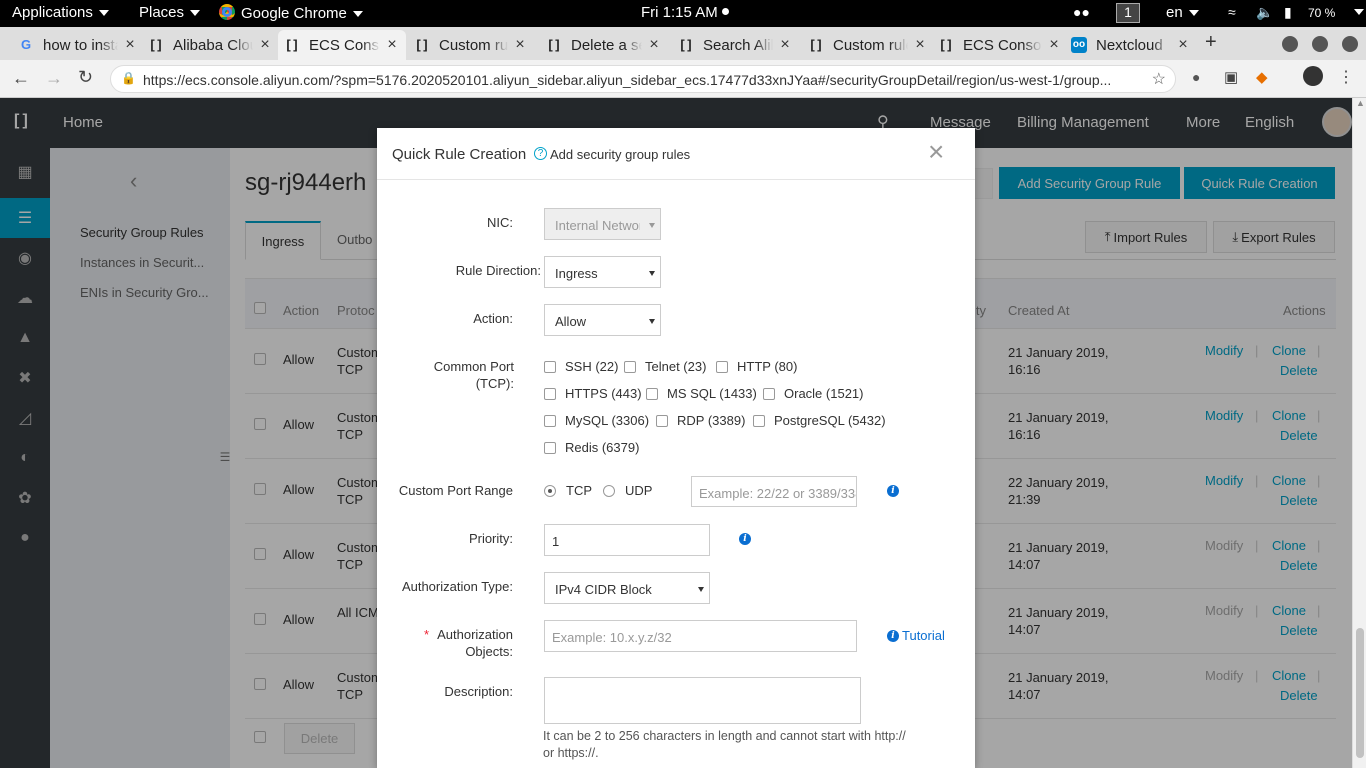 Image resolution: width=1366 pixels, height=768 pixels. Describe the element at coordinates (813, 393) in the screenshot. I see `port-oracle-checkbox: Oracle (1521)` at that location.